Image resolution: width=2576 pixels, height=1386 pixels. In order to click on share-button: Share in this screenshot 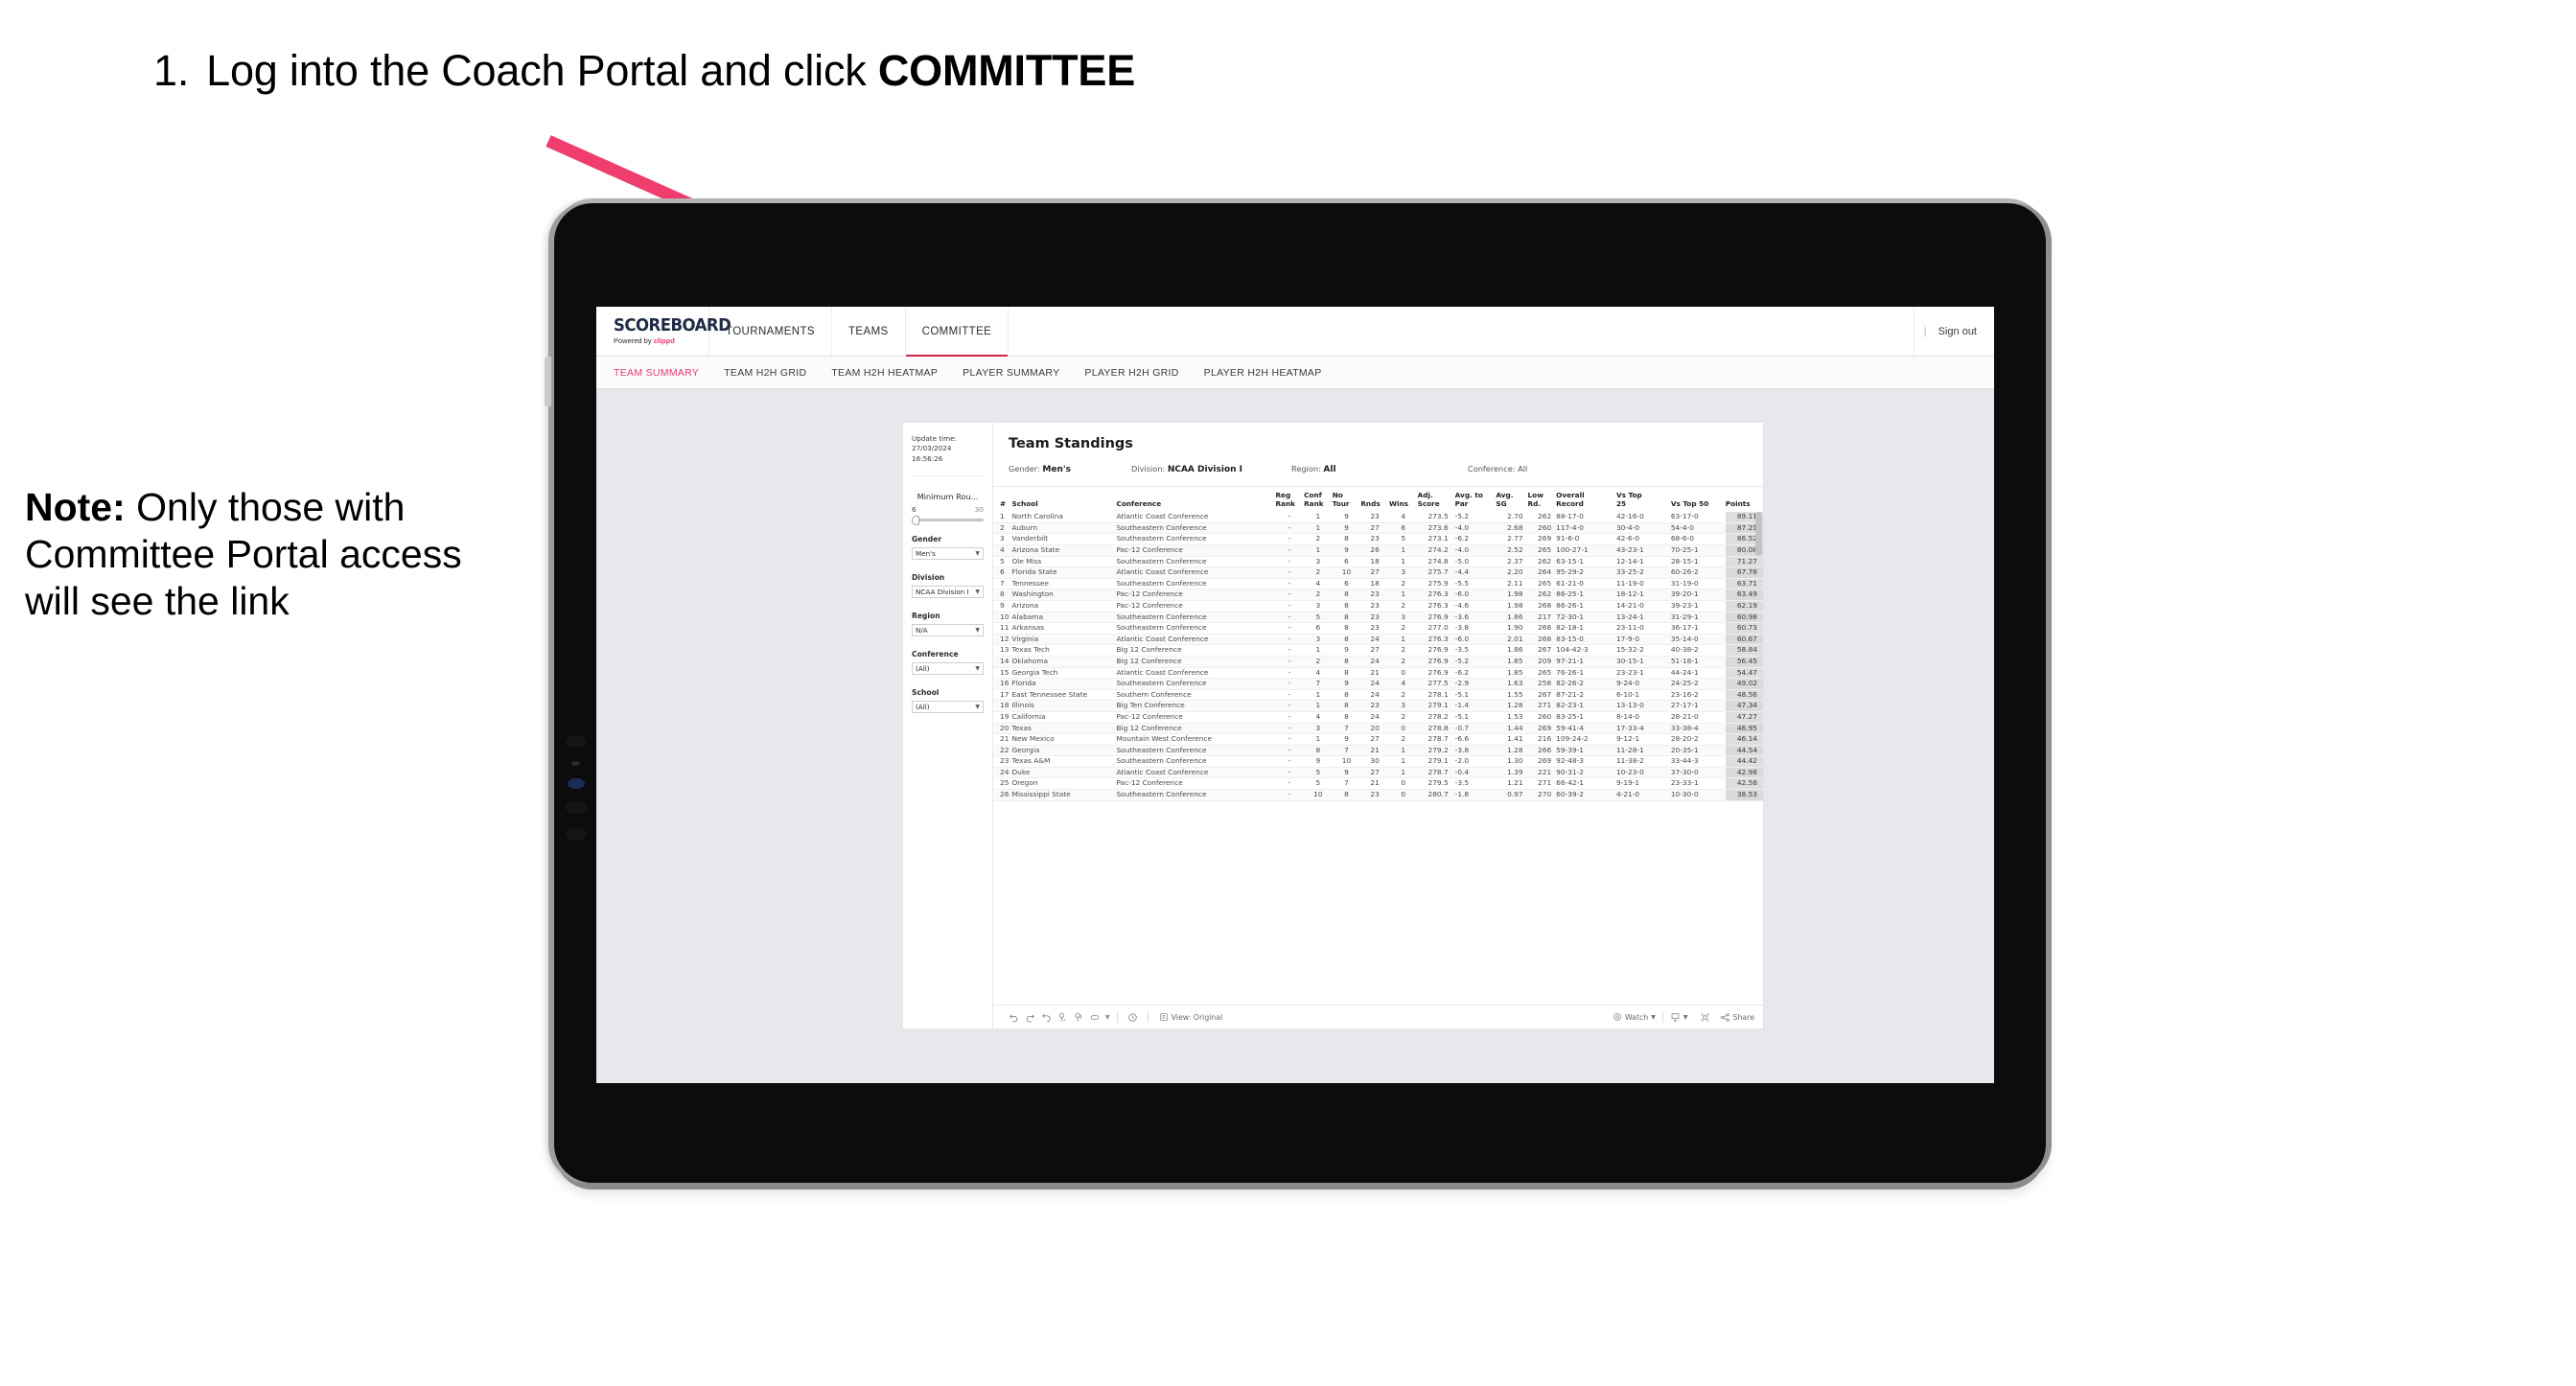, I will do `click(1737, 1017)`.